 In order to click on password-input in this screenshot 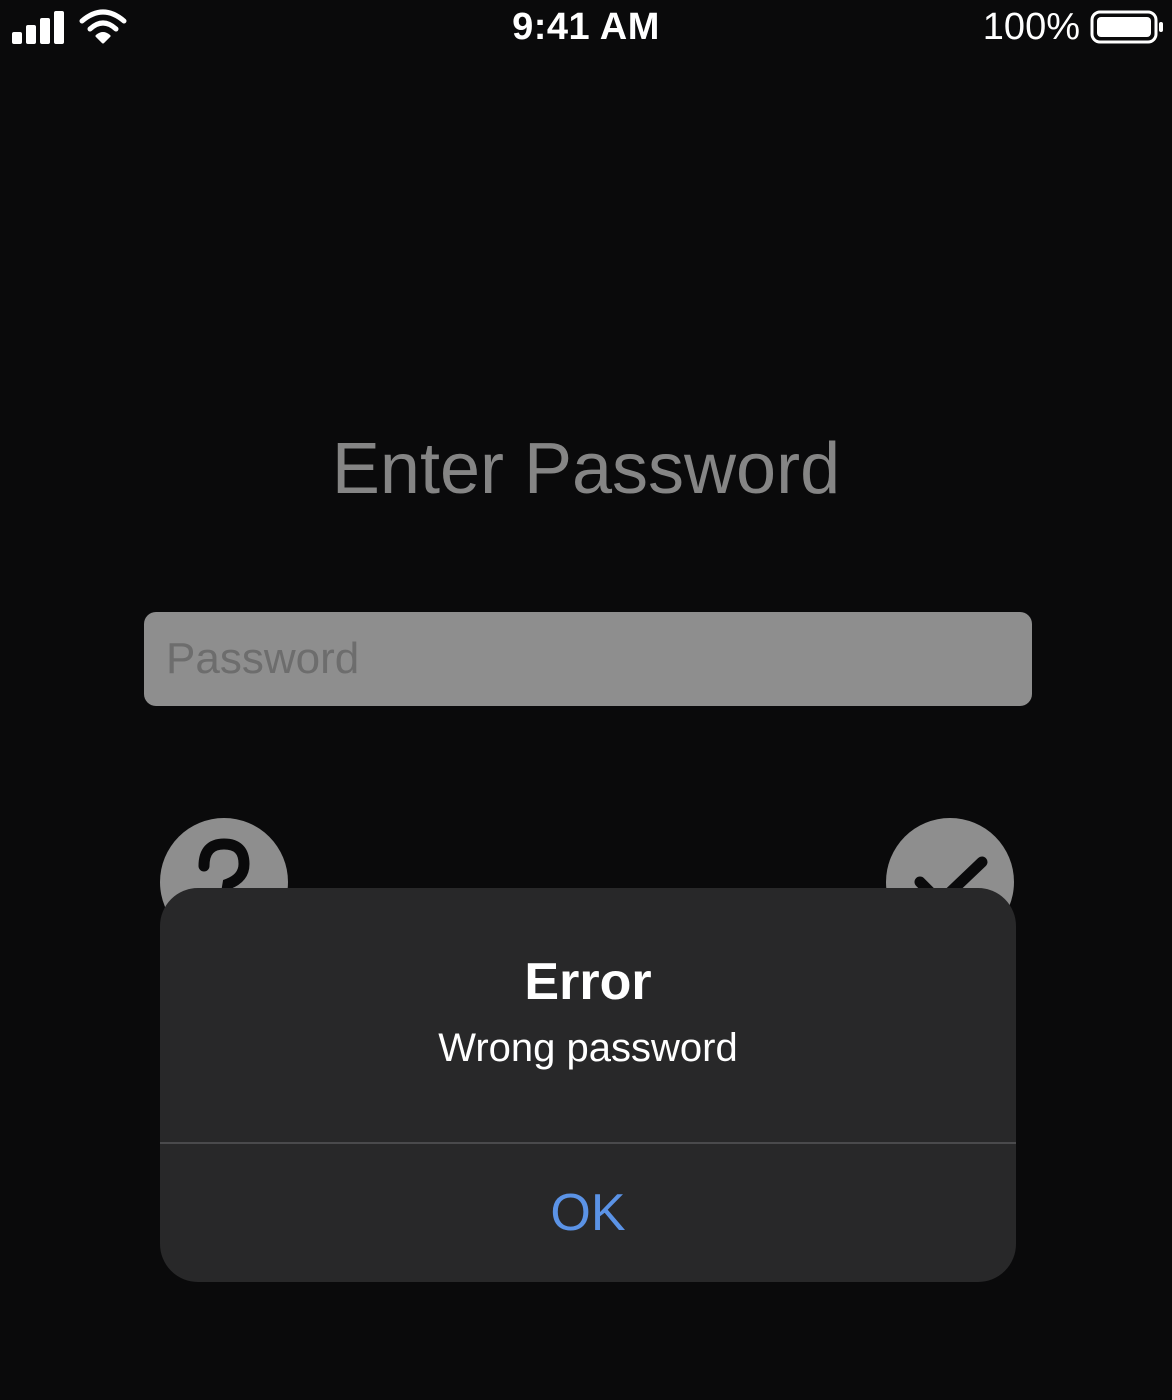, I will do `click(588, 659)`.